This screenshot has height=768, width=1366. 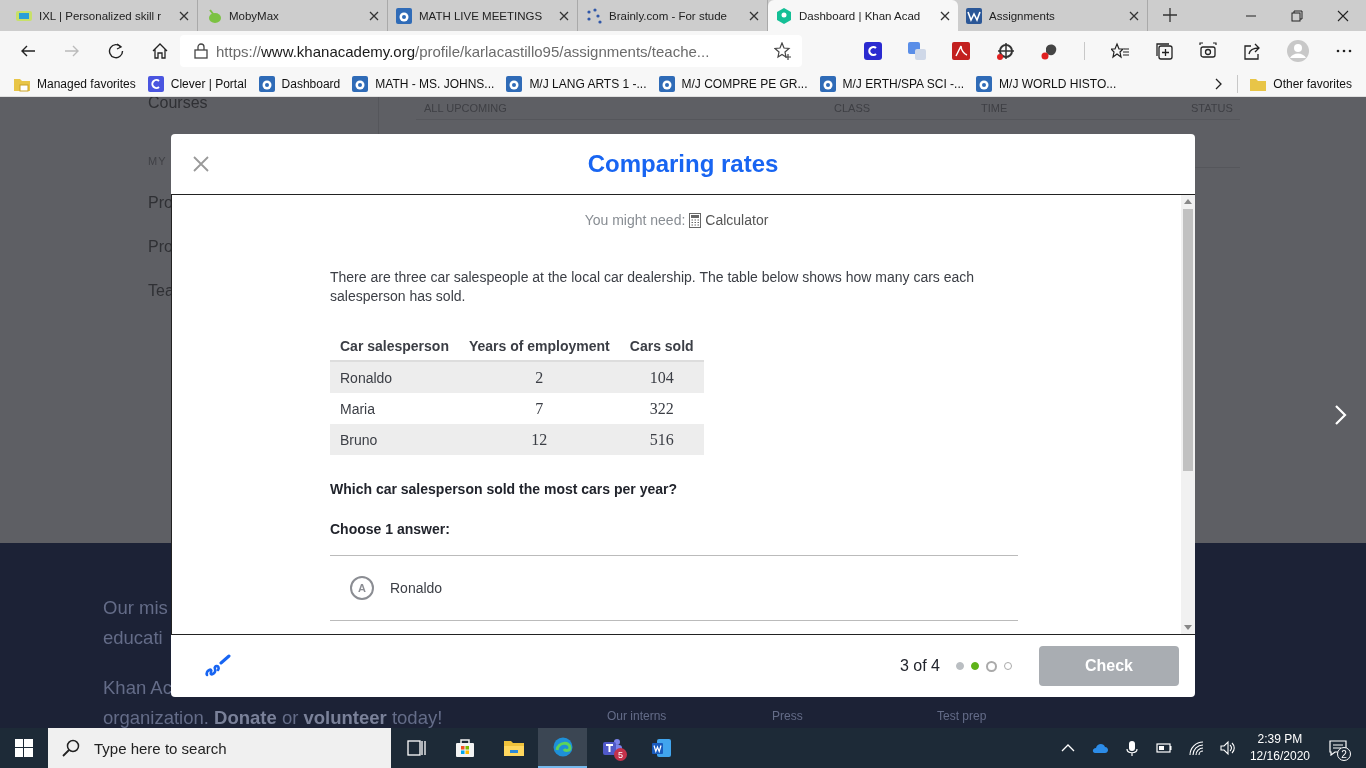 I want to click on scrollbar, so click(x=1188, y=414).